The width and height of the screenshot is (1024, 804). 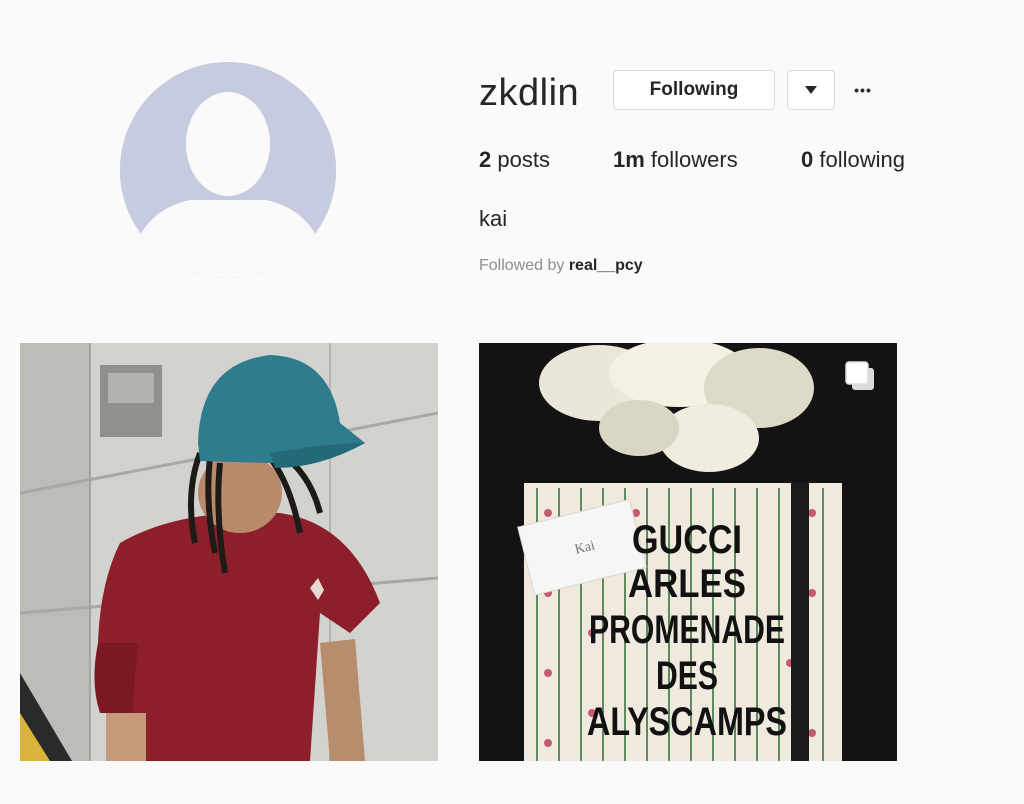 What do you see at coordinates (606, 265) in the screenshot?
I see `followed-by-user: real__pcy` at bounding box center [606, 265].